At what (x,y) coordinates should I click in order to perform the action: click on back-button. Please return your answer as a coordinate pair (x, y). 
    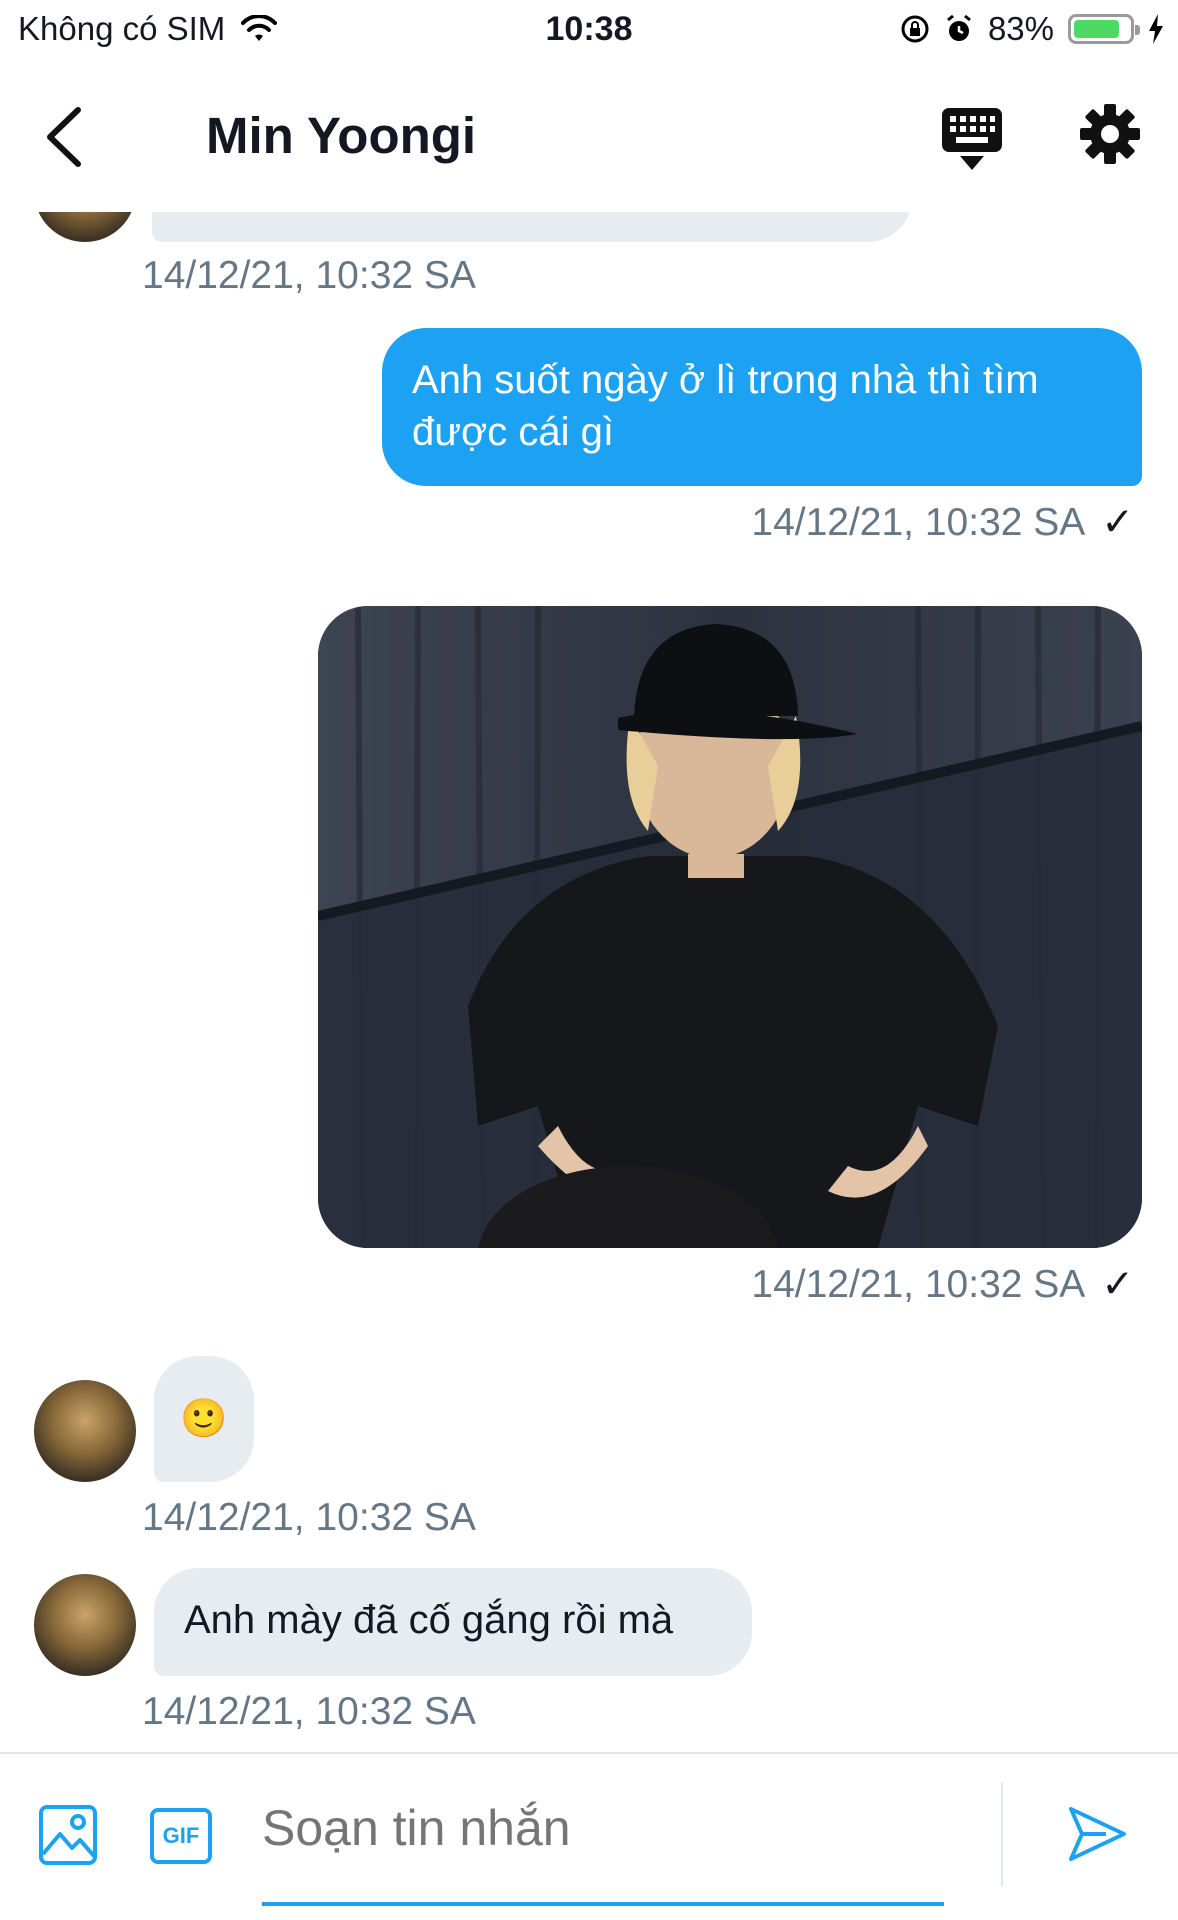
    Looking at the image, I should click on (70, 137).